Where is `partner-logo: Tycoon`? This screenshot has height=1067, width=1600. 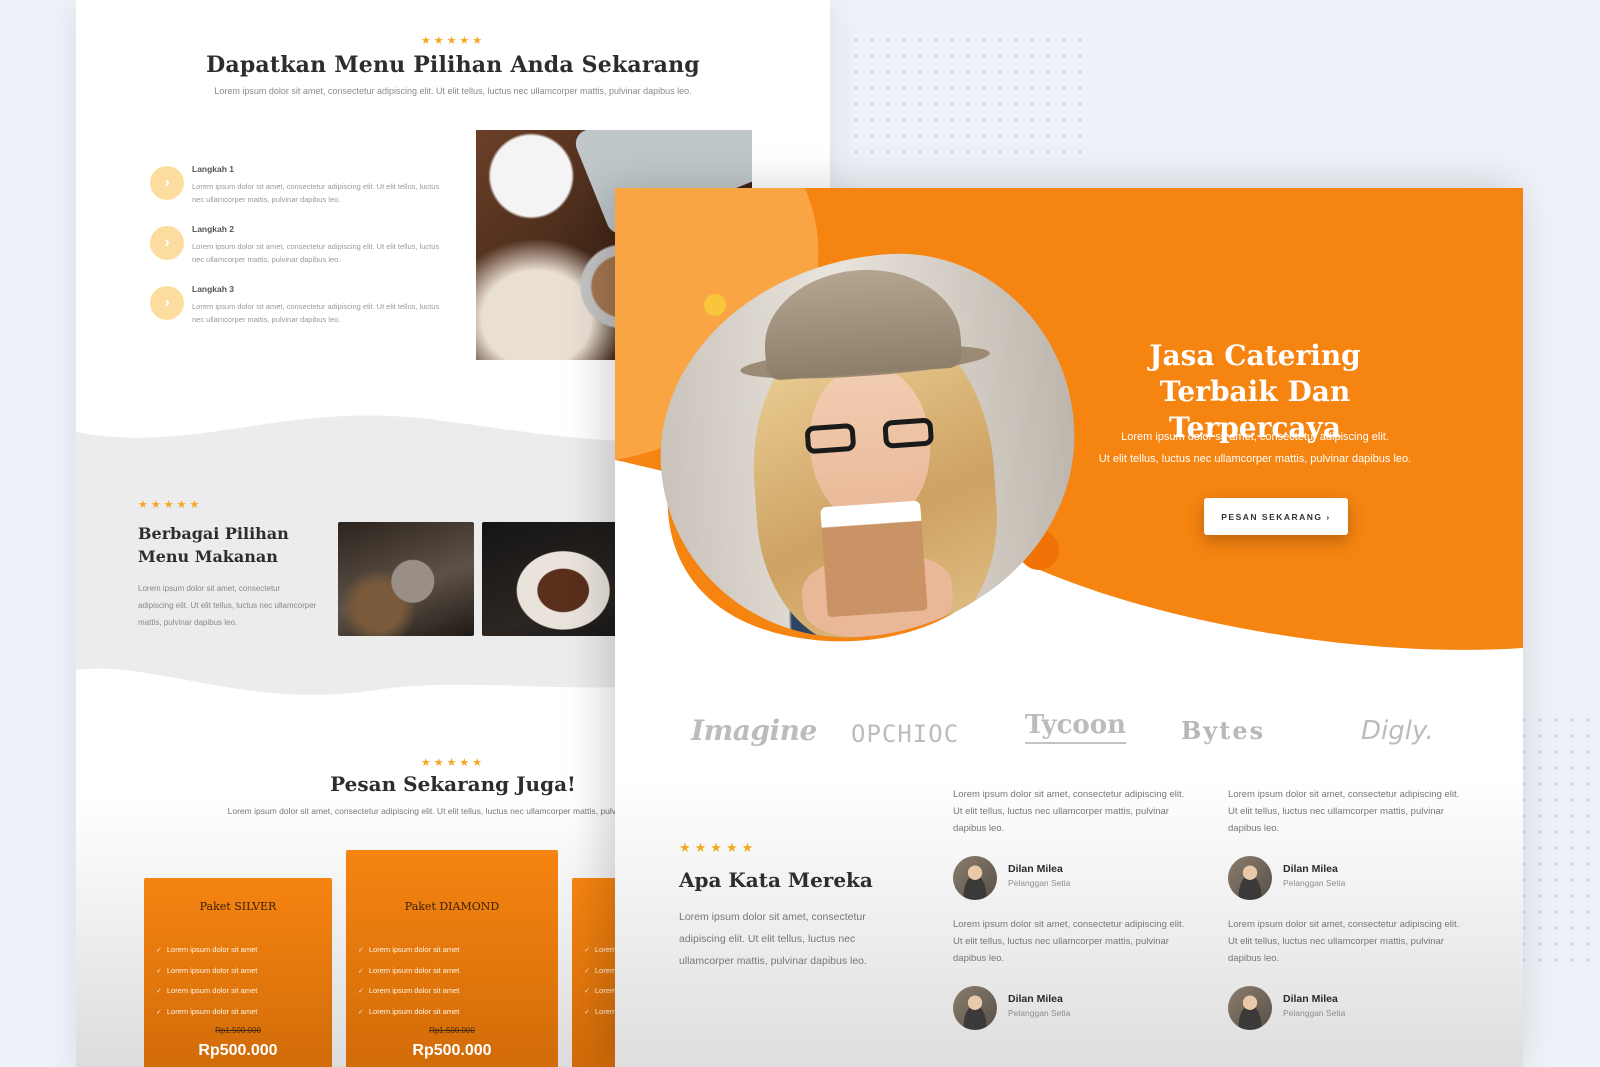
partner-logo: Tycoon is located at coordinates (1076, 727).